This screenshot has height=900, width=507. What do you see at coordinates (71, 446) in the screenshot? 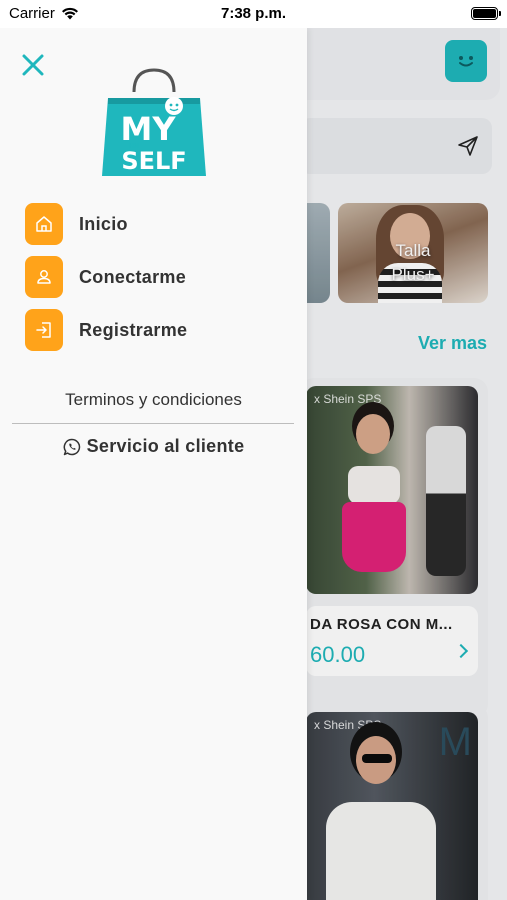
I see `whatsapp-icon` at bounding box center [71, 446].